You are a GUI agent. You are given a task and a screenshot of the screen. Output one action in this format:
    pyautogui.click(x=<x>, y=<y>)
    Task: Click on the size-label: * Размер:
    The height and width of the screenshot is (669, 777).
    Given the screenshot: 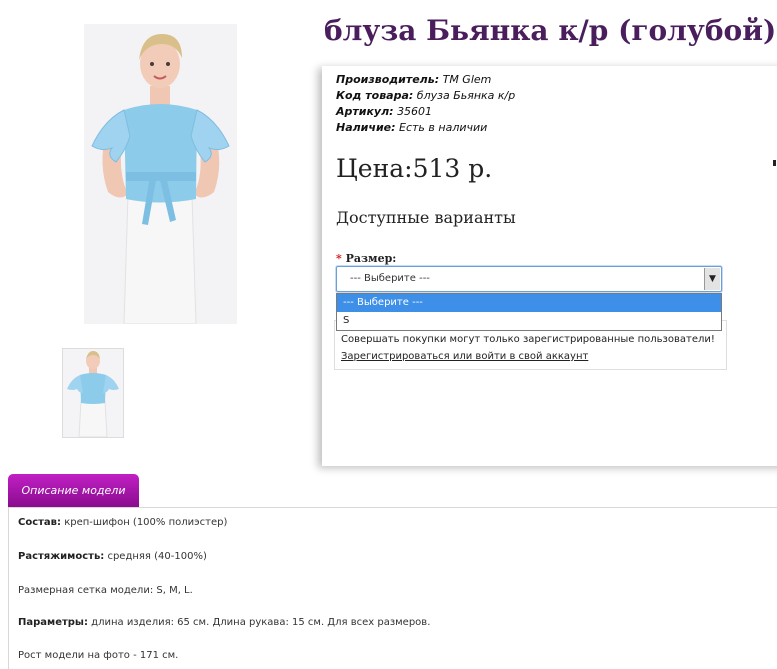 What is the action you would take?
    pyautogui.click(x=366, y=258)
    